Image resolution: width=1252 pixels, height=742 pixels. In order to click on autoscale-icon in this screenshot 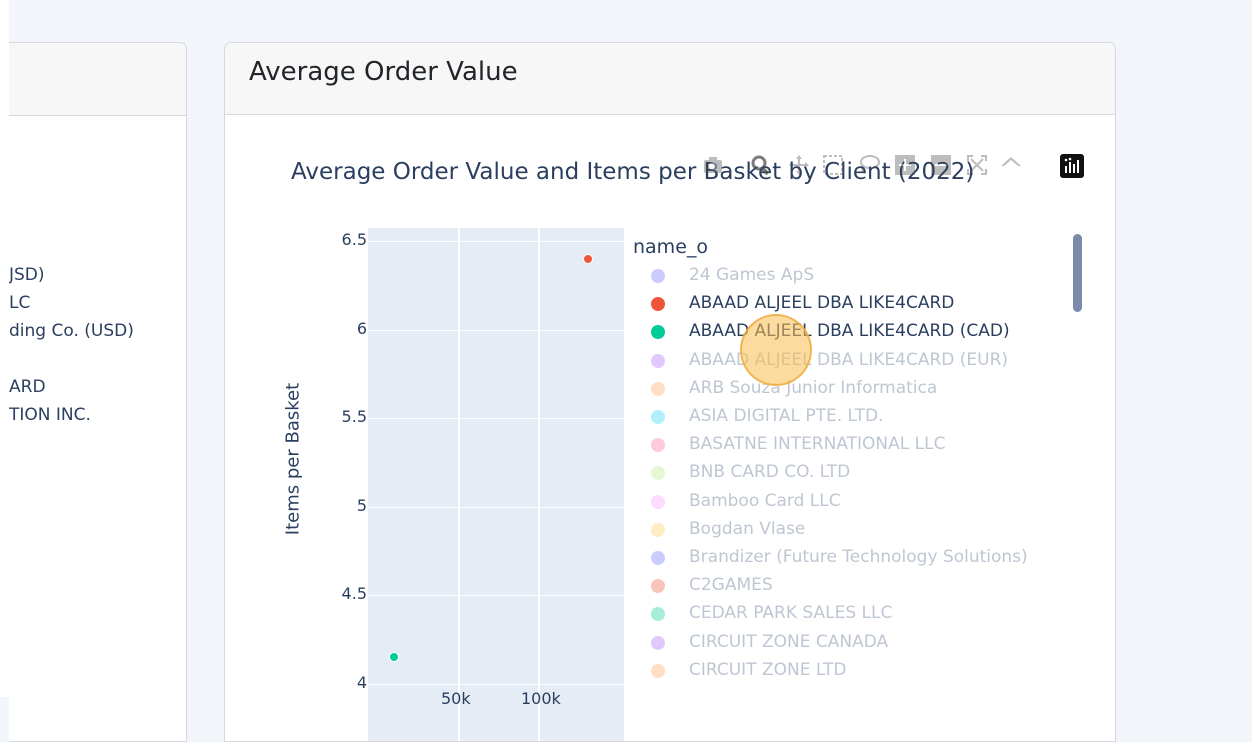, I will do `click(977, 165)`.